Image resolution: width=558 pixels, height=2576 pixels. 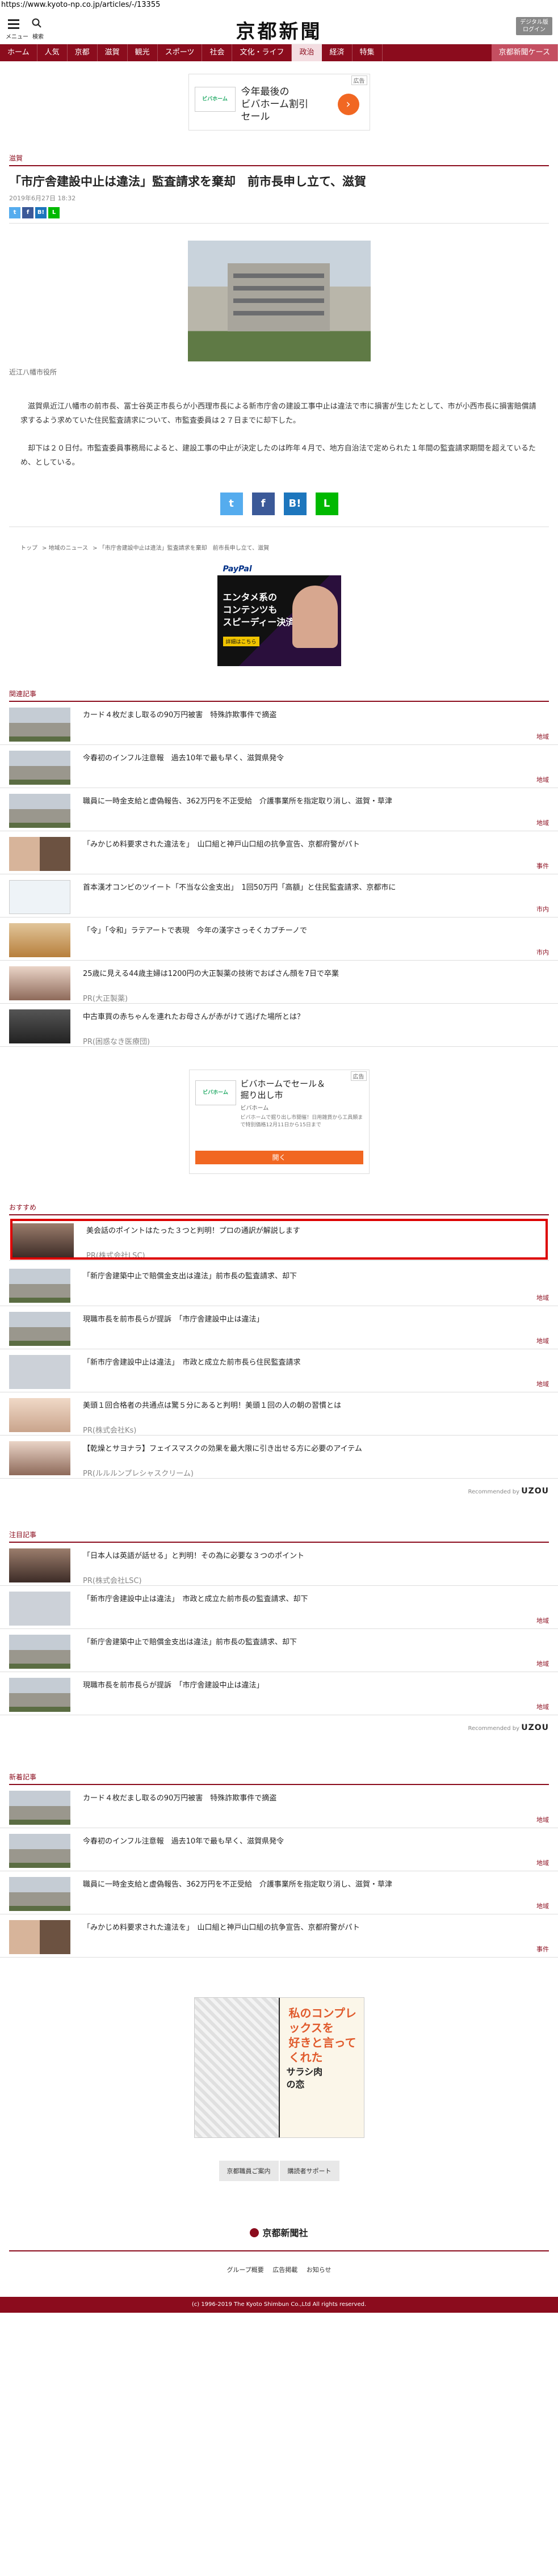 I want to click on nav-shiga: 滋賀, so click(x=113, y=52).